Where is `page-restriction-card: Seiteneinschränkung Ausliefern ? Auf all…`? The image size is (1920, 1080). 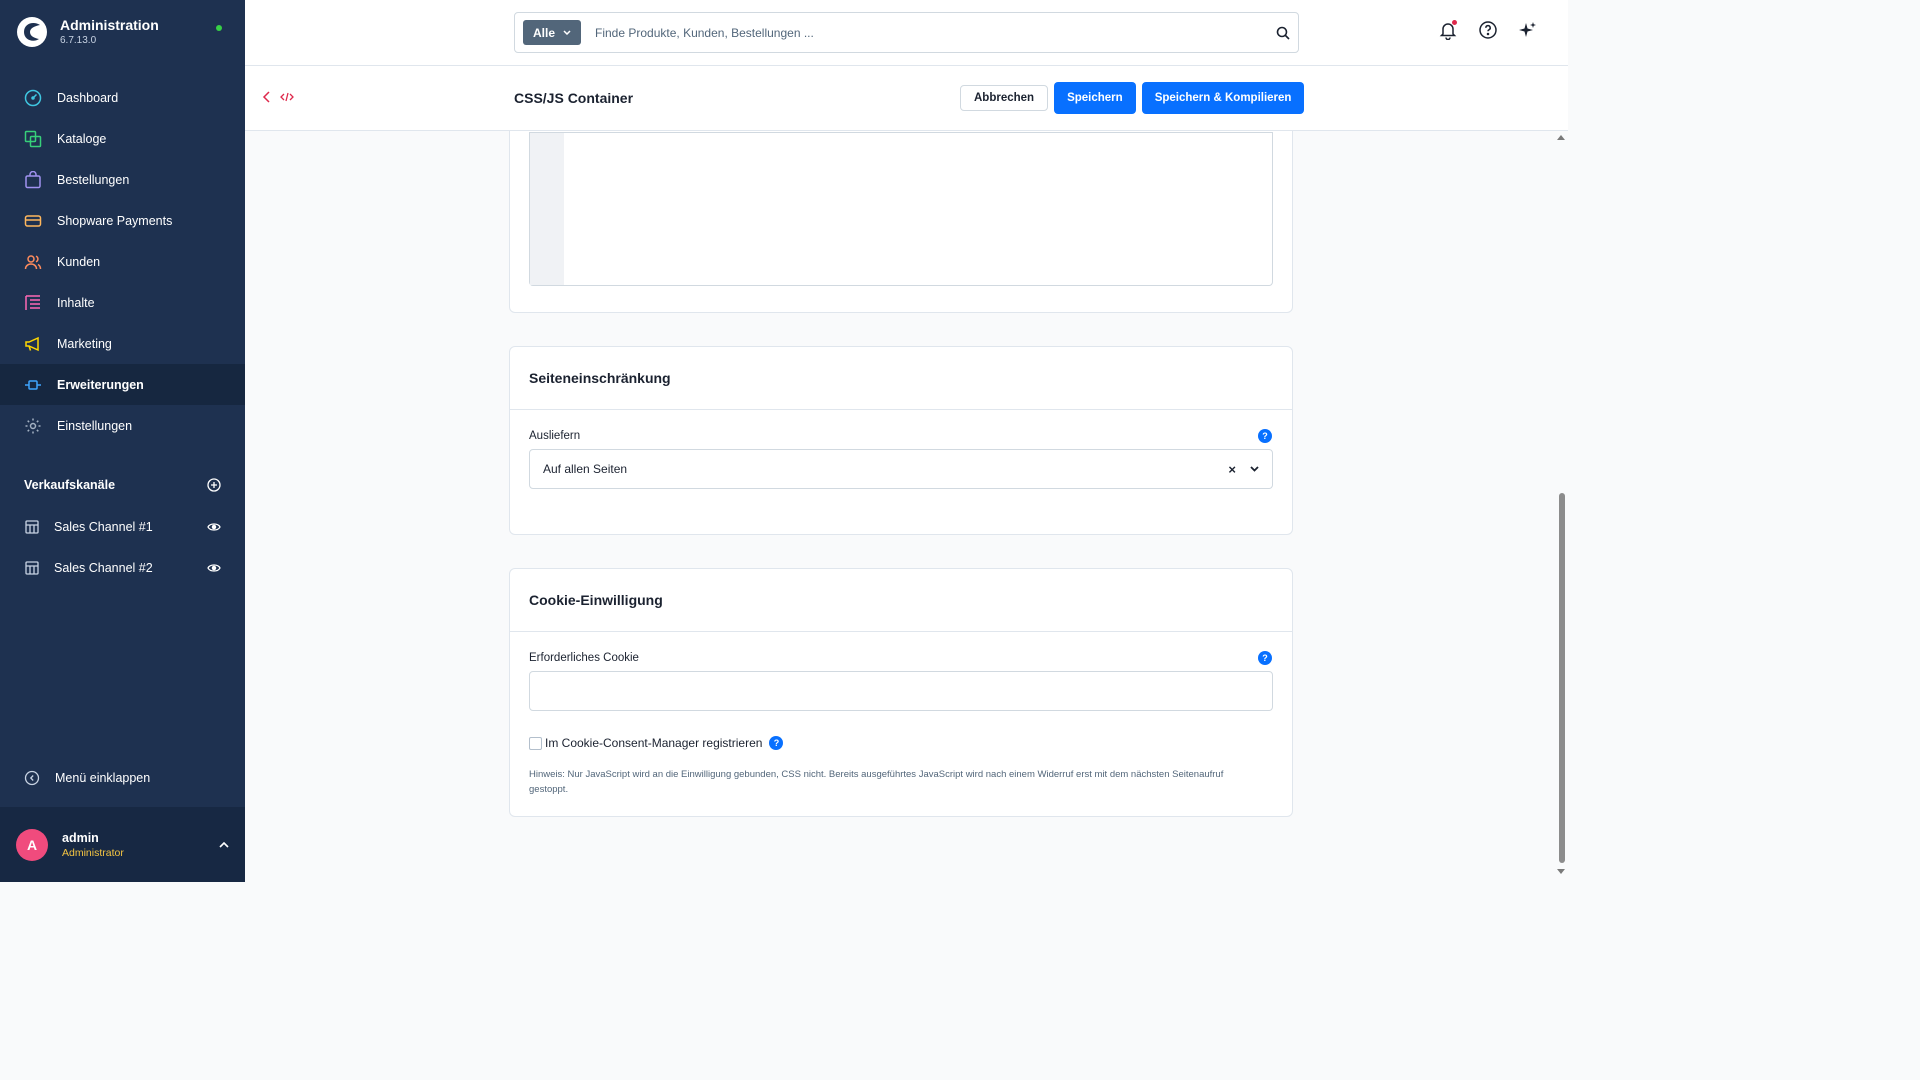 page-restriction-card: Seiteneinschränkung Ausliefern ? Auf all… is located at coordinates (901, 440).